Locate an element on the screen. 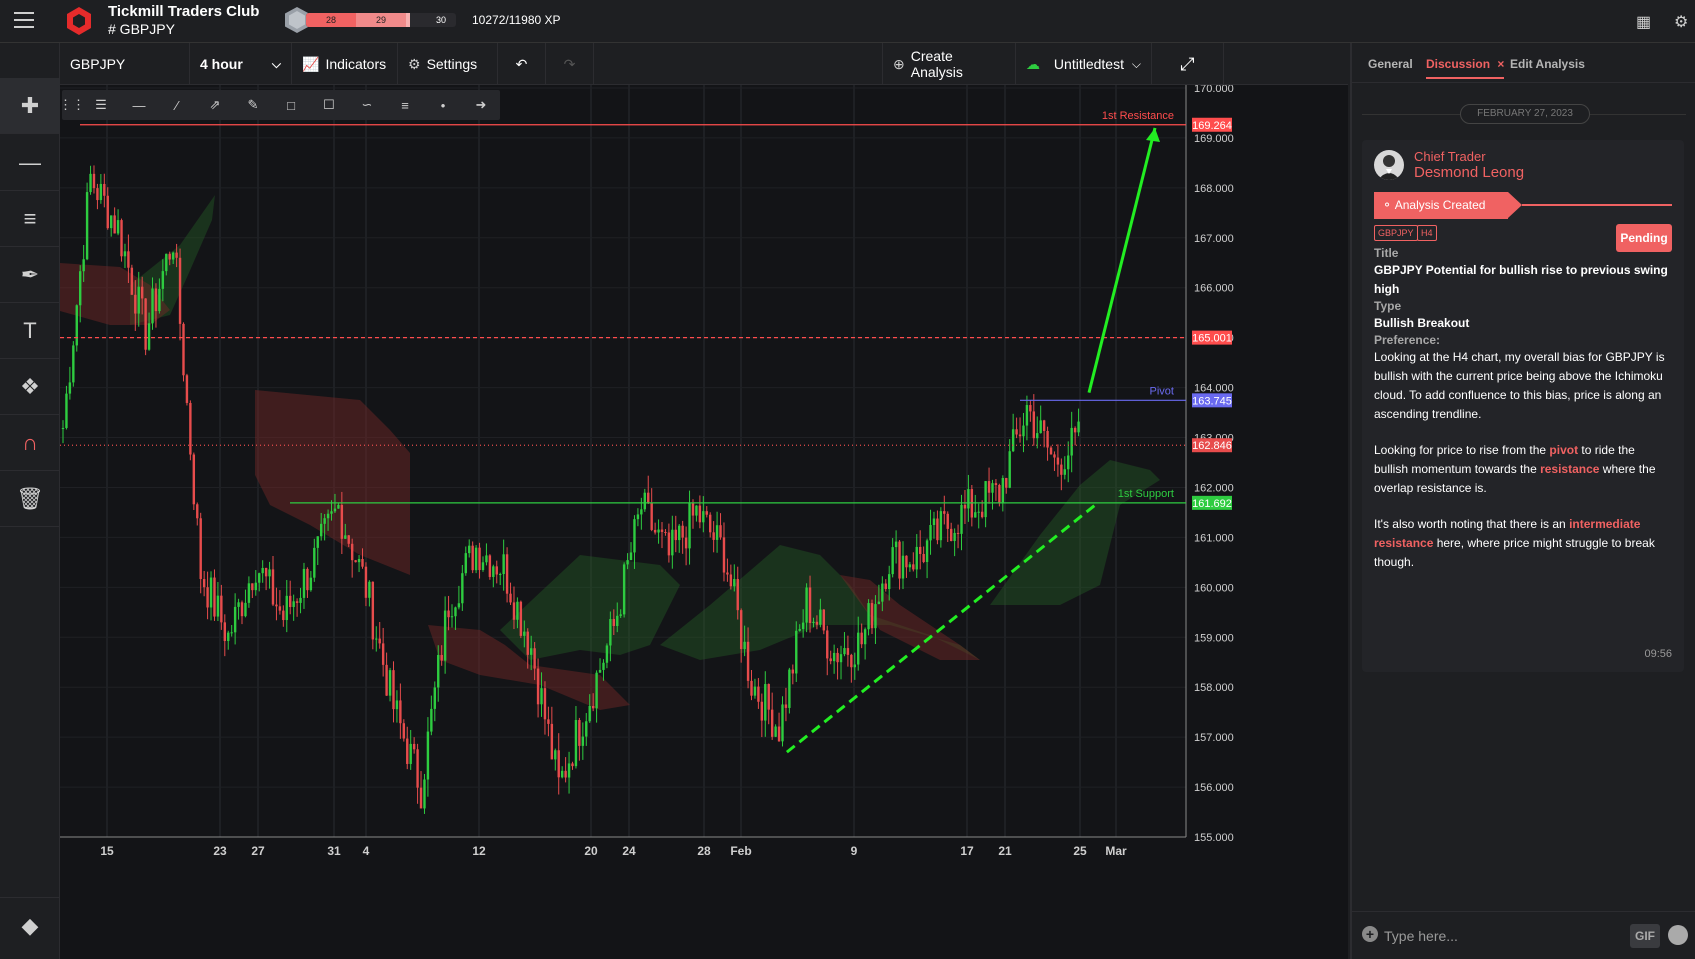 Image resolution: width=1695 pixels, height=959 pixels. close-icon: × is located at coordinates (1500, 64).